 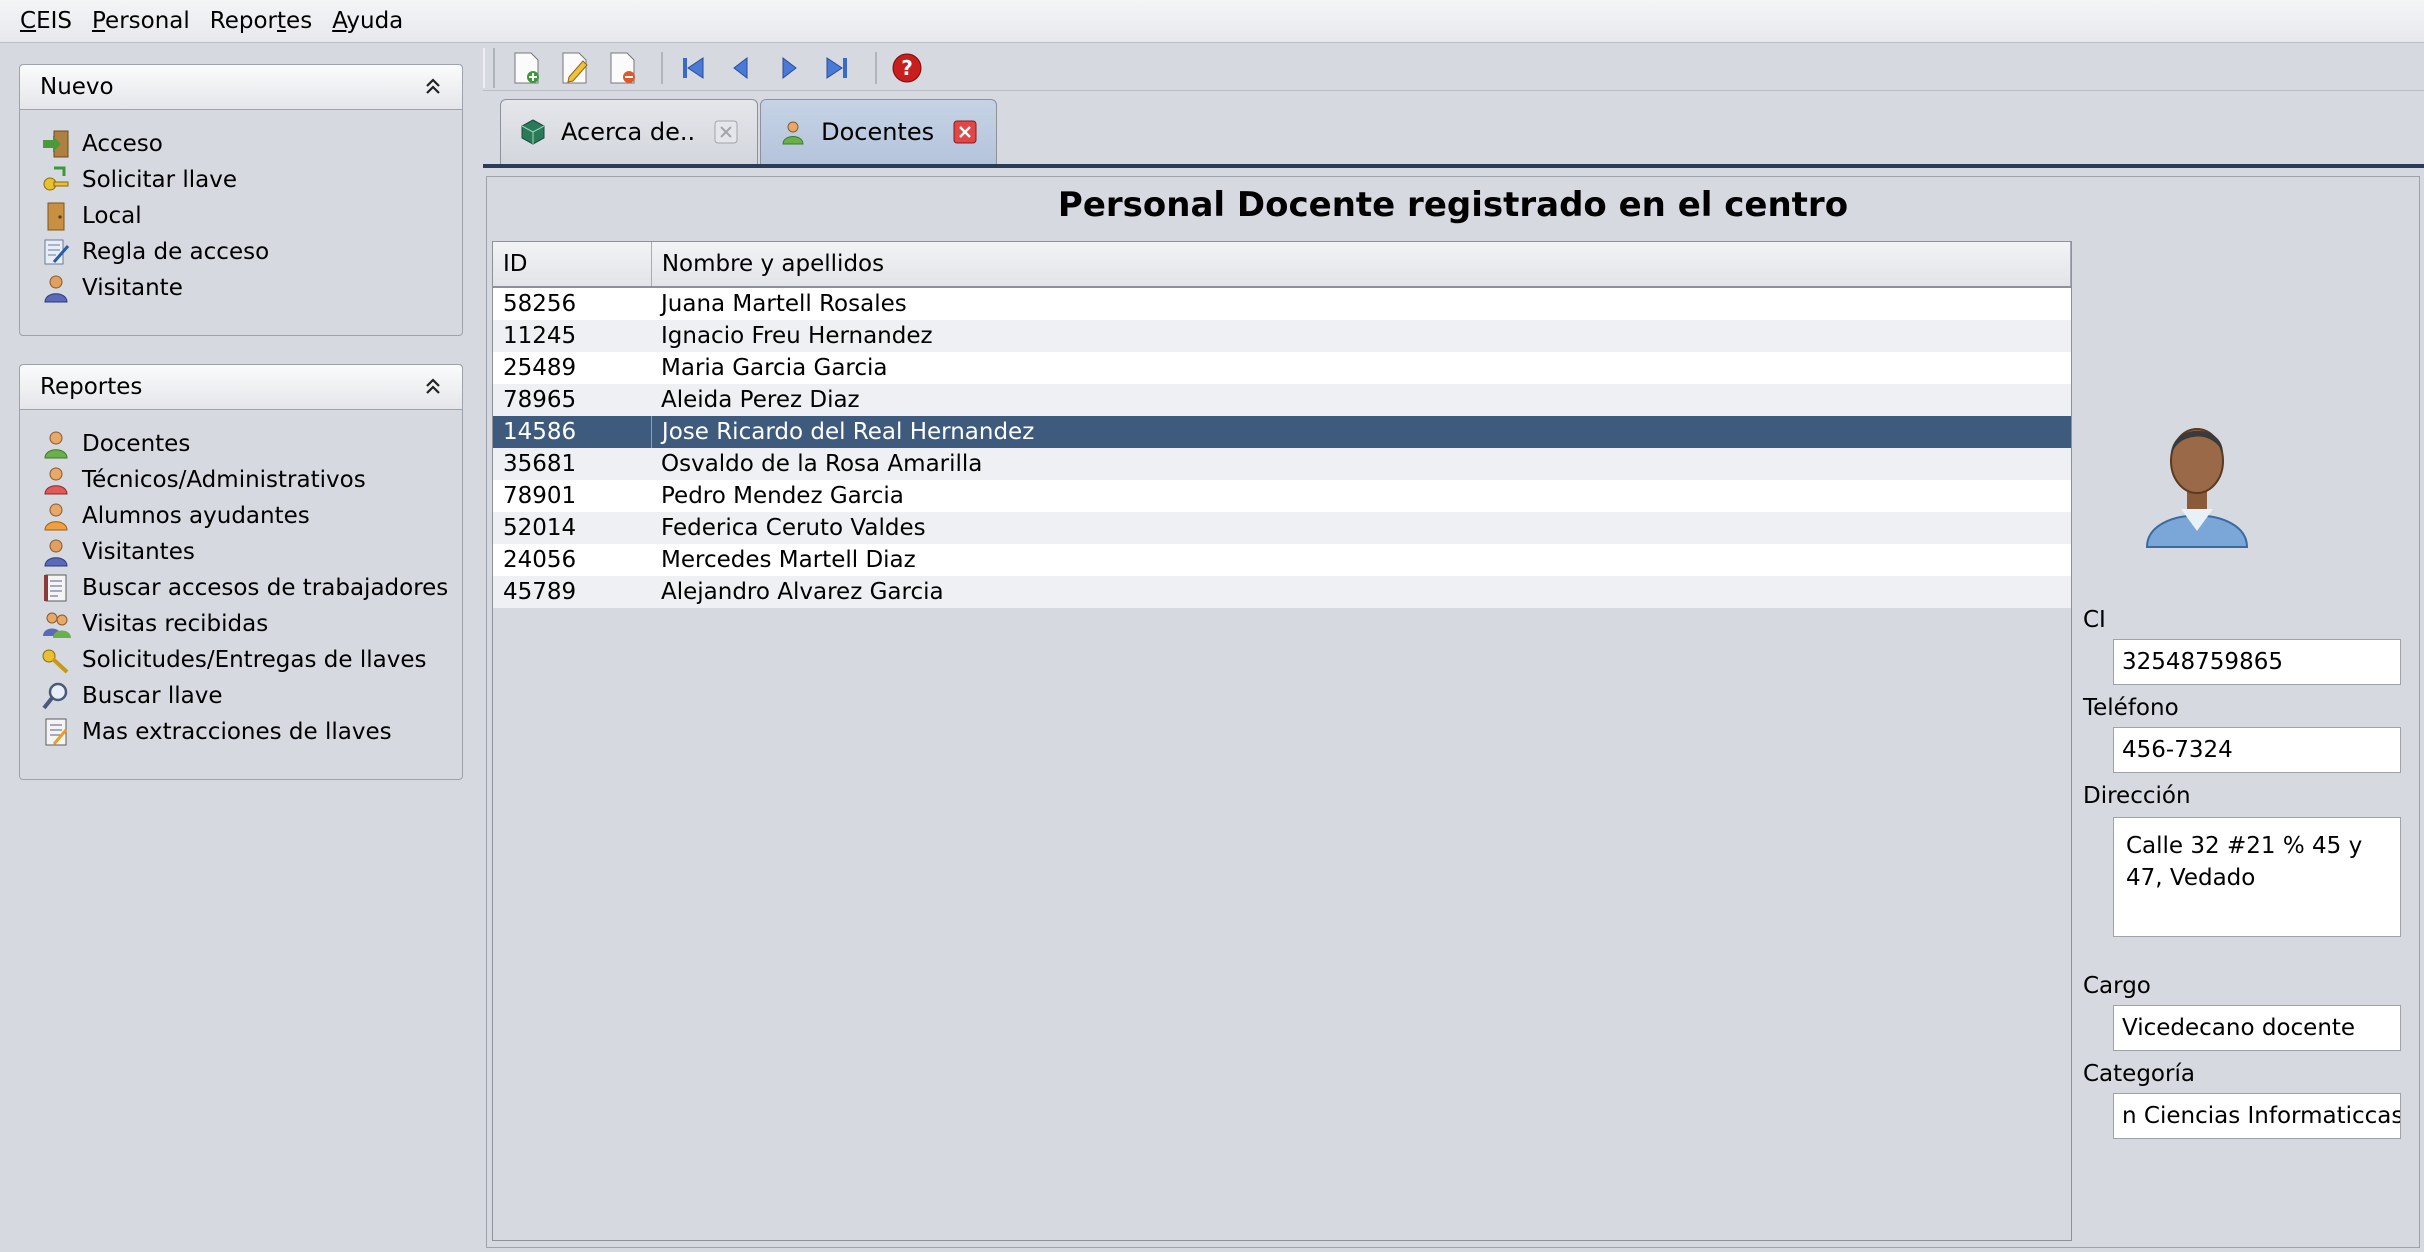 I want to click on categoria-field: n Ciencias Informaticcas, so click(x=2257, y=1116).